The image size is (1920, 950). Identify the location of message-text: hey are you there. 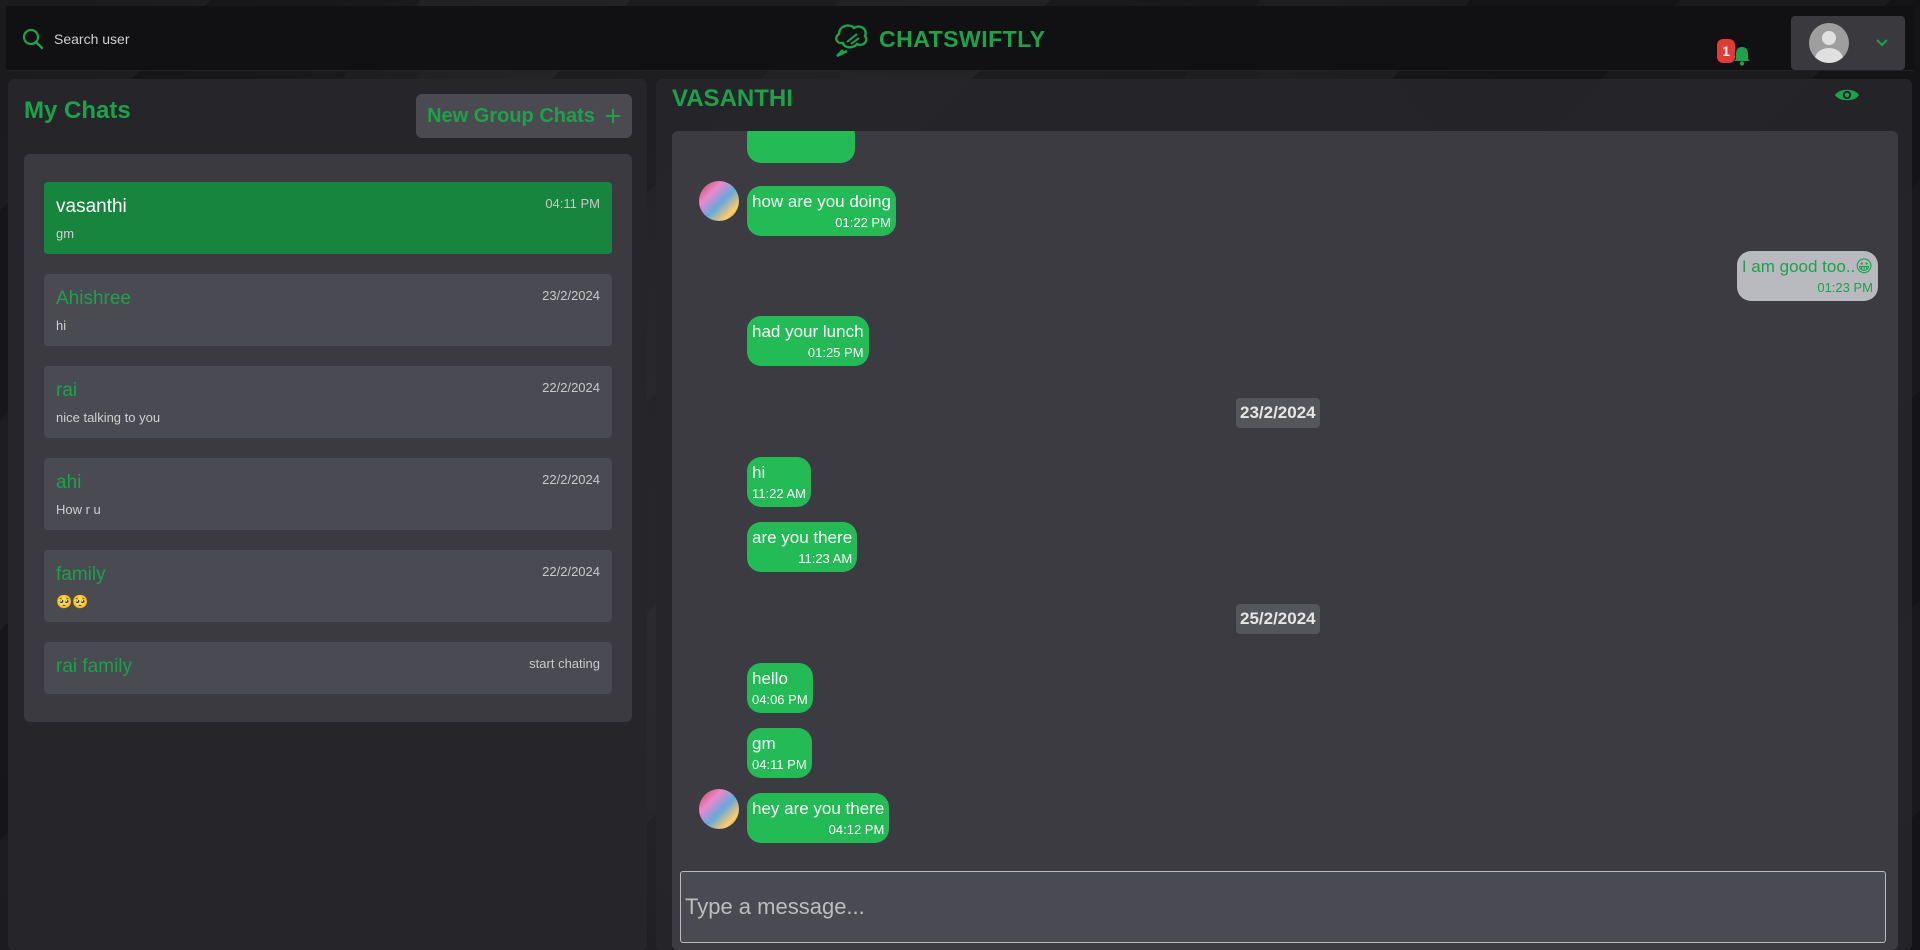
(818, 808).